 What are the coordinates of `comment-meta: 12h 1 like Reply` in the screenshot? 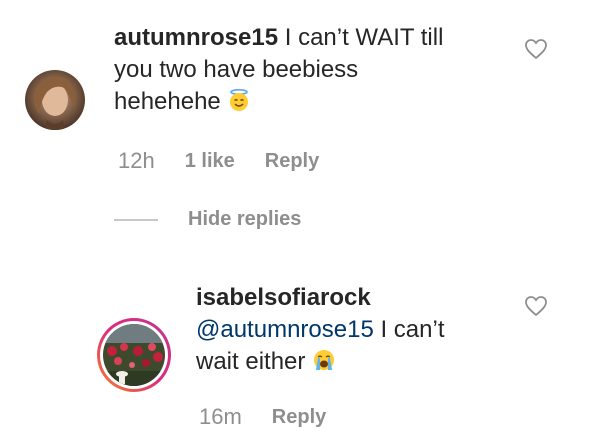 It's located at (218, 161).